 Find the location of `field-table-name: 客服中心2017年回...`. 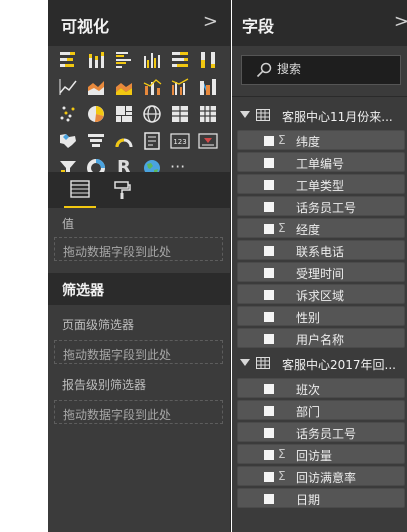

field-table-name: 客服中心2017年回... is located at coordinates (339, 365).